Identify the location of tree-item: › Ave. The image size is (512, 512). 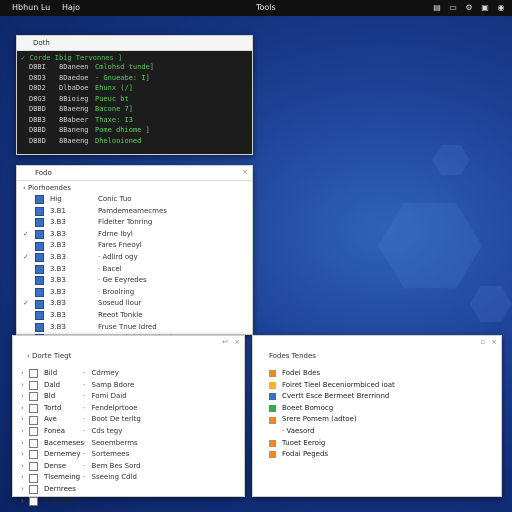
(52, 420).